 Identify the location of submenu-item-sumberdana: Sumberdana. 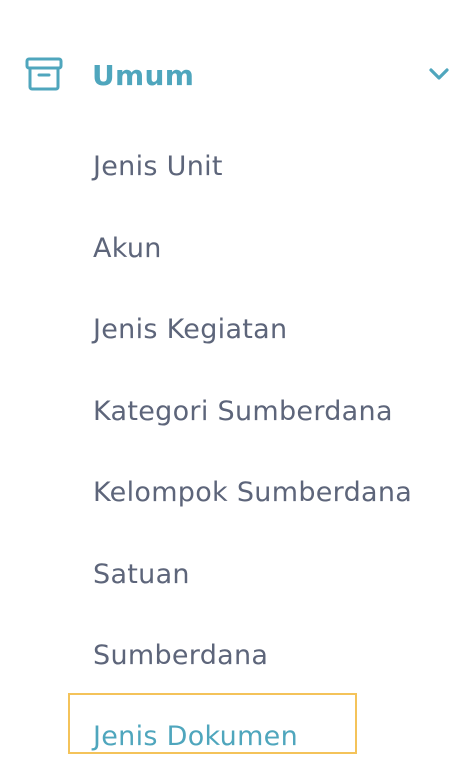
(180, 655).